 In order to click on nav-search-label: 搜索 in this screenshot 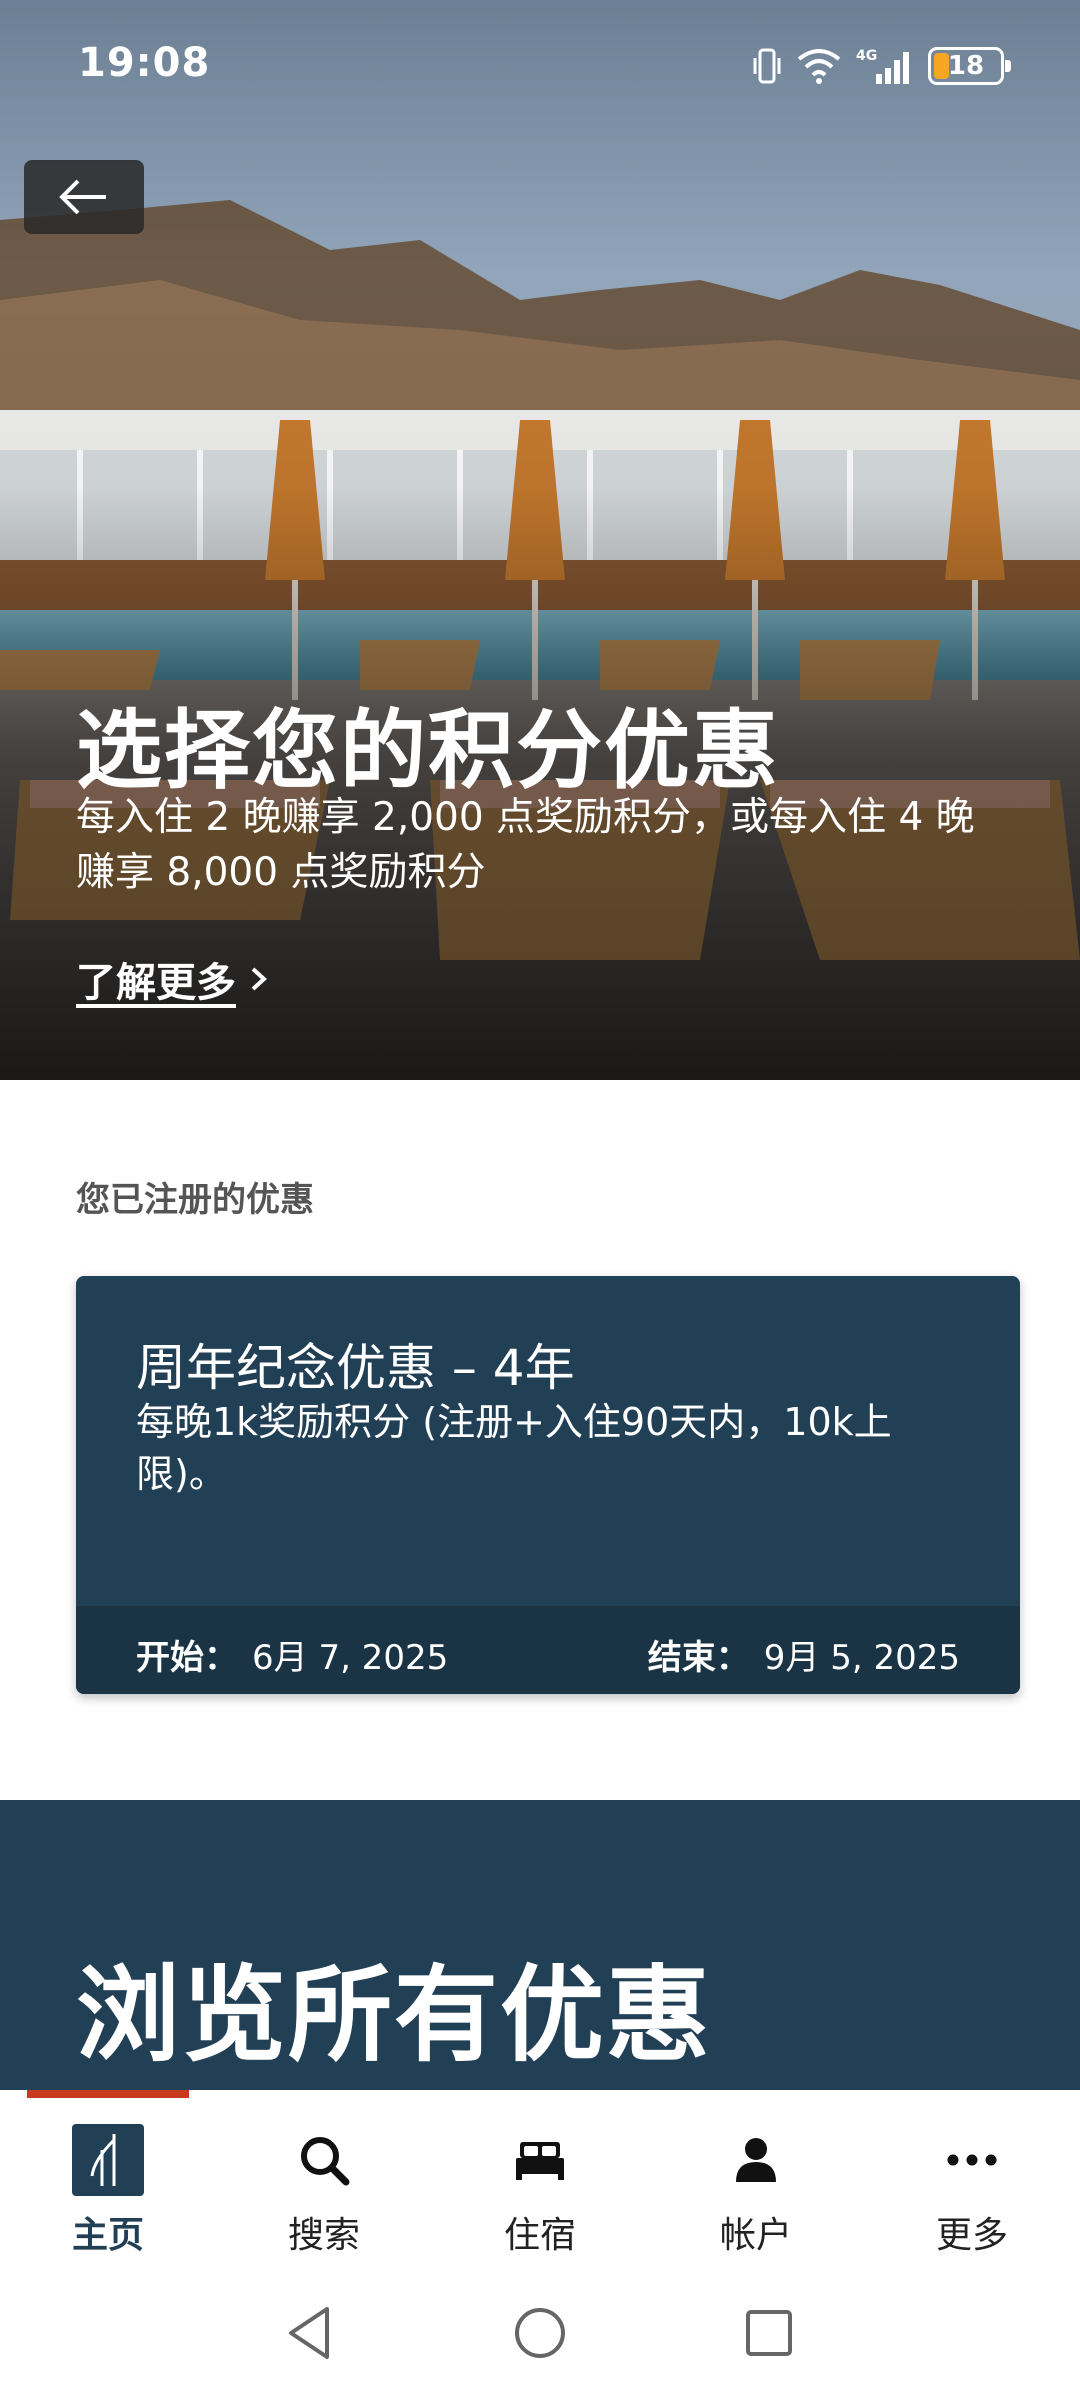, I will do `click(323, 2235)`.